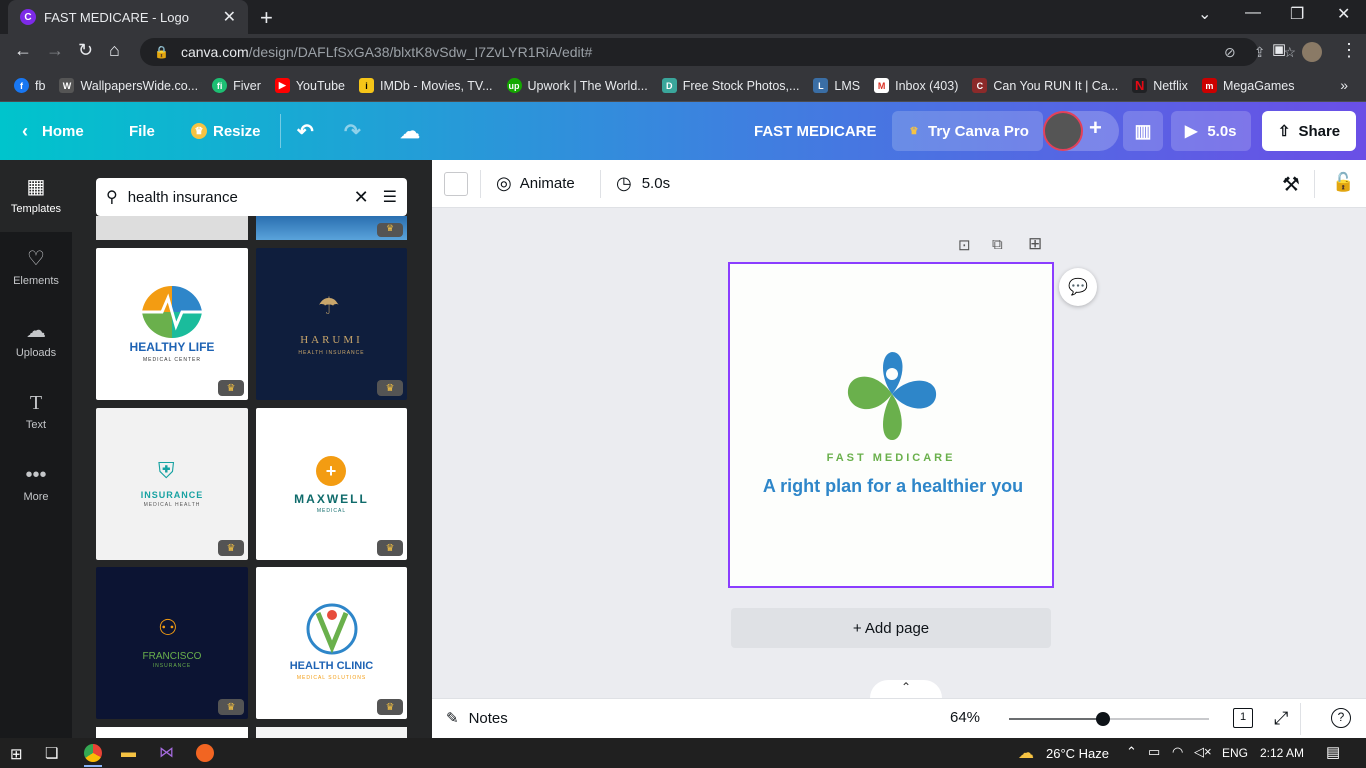  Describe the element at coordinates (114, 50) in the screenshot. I see `home-icon: ⌂` at that location.